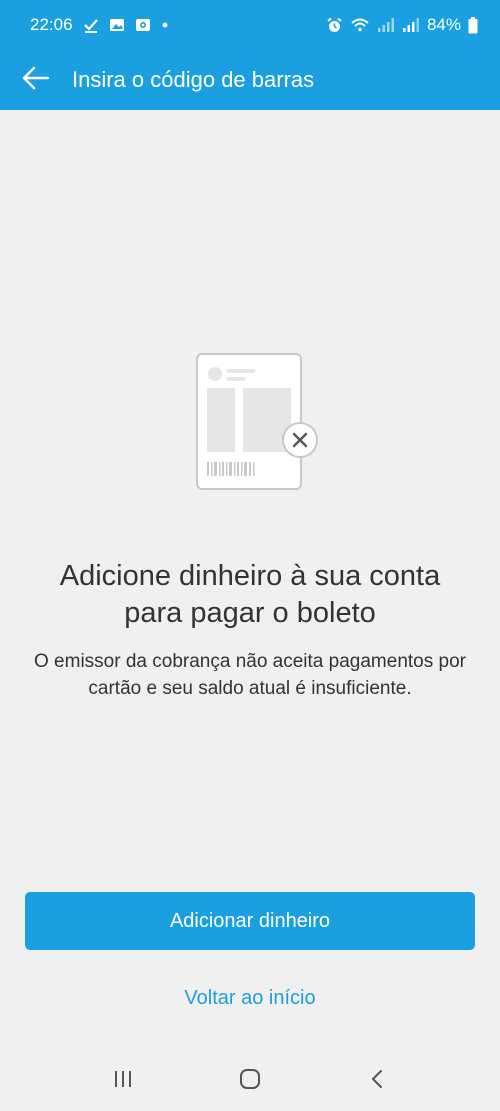 This screenshot has height=1111, width=500. I want to click on status-bar: 22:06 84%, so click(250, 25).